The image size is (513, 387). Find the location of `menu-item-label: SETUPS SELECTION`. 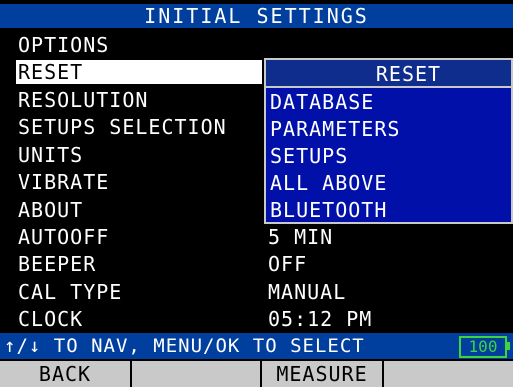

menu-item-label: SETUPS SELECTION is located at coordinates (122, 127).